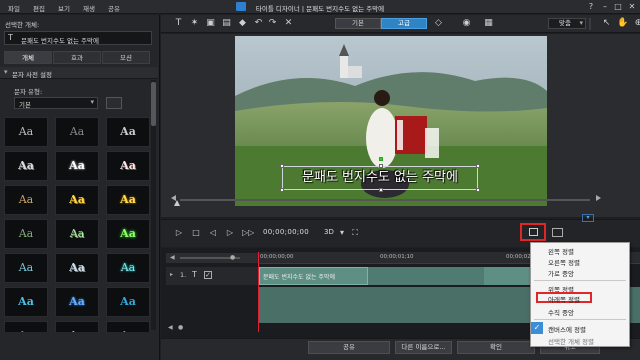 The height and width of the screenshot is (360, 640). Describe the element at coordinates (588, 218) in the screenshot. I see `expand-icon: ▾` at that location.